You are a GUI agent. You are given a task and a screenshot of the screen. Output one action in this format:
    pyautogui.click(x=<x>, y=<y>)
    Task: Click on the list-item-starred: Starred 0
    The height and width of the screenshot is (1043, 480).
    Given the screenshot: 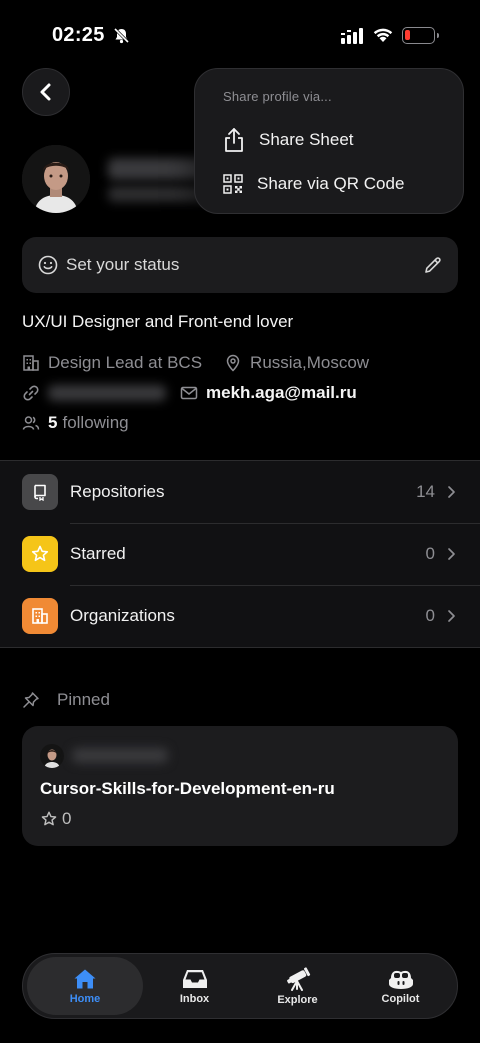 What is the action you would take?
    pyautogui.click(x=240, y=554)
    